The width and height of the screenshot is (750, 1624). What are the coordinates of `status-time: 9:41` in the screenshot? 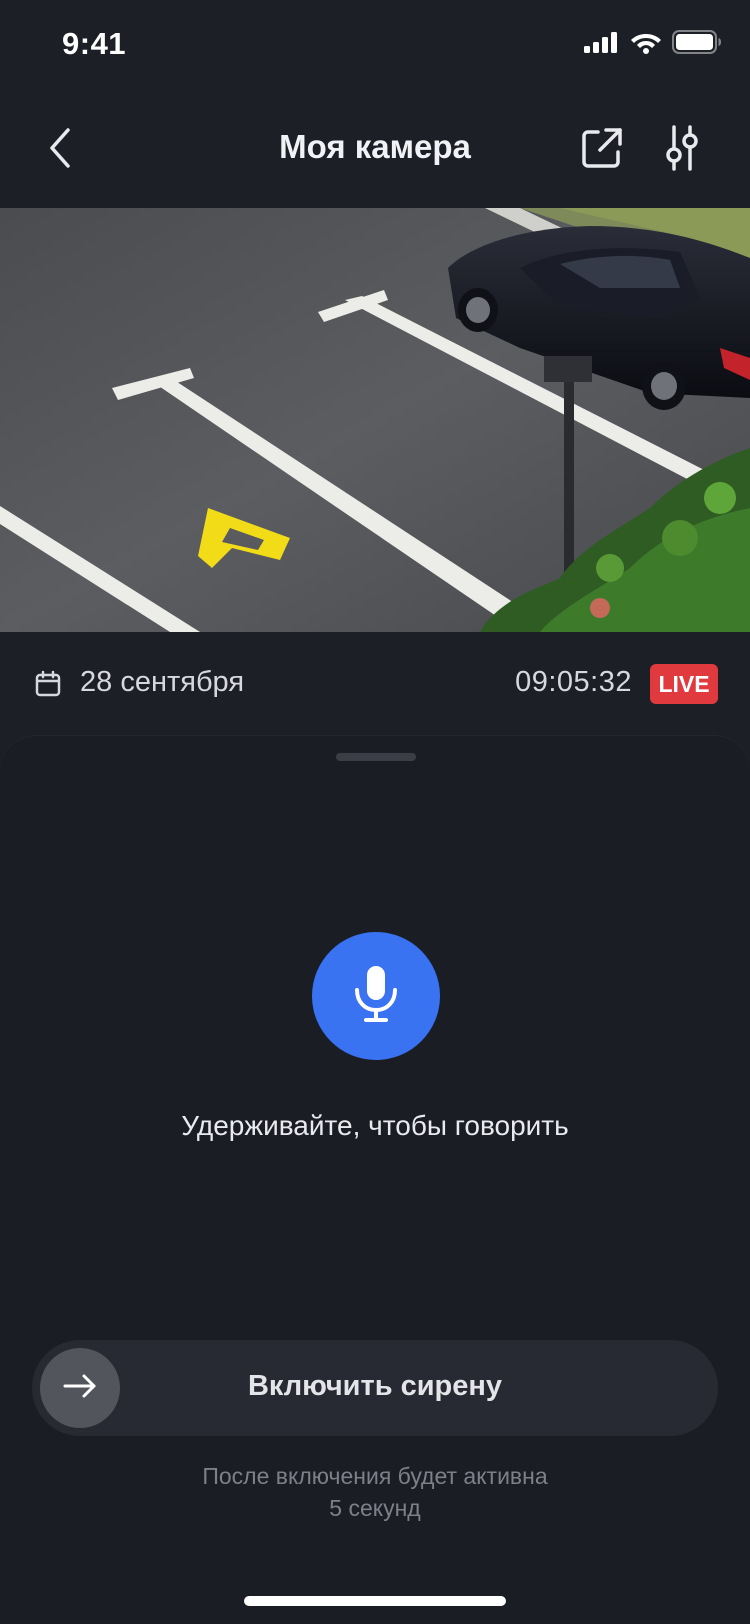 It's located at (94, 43).